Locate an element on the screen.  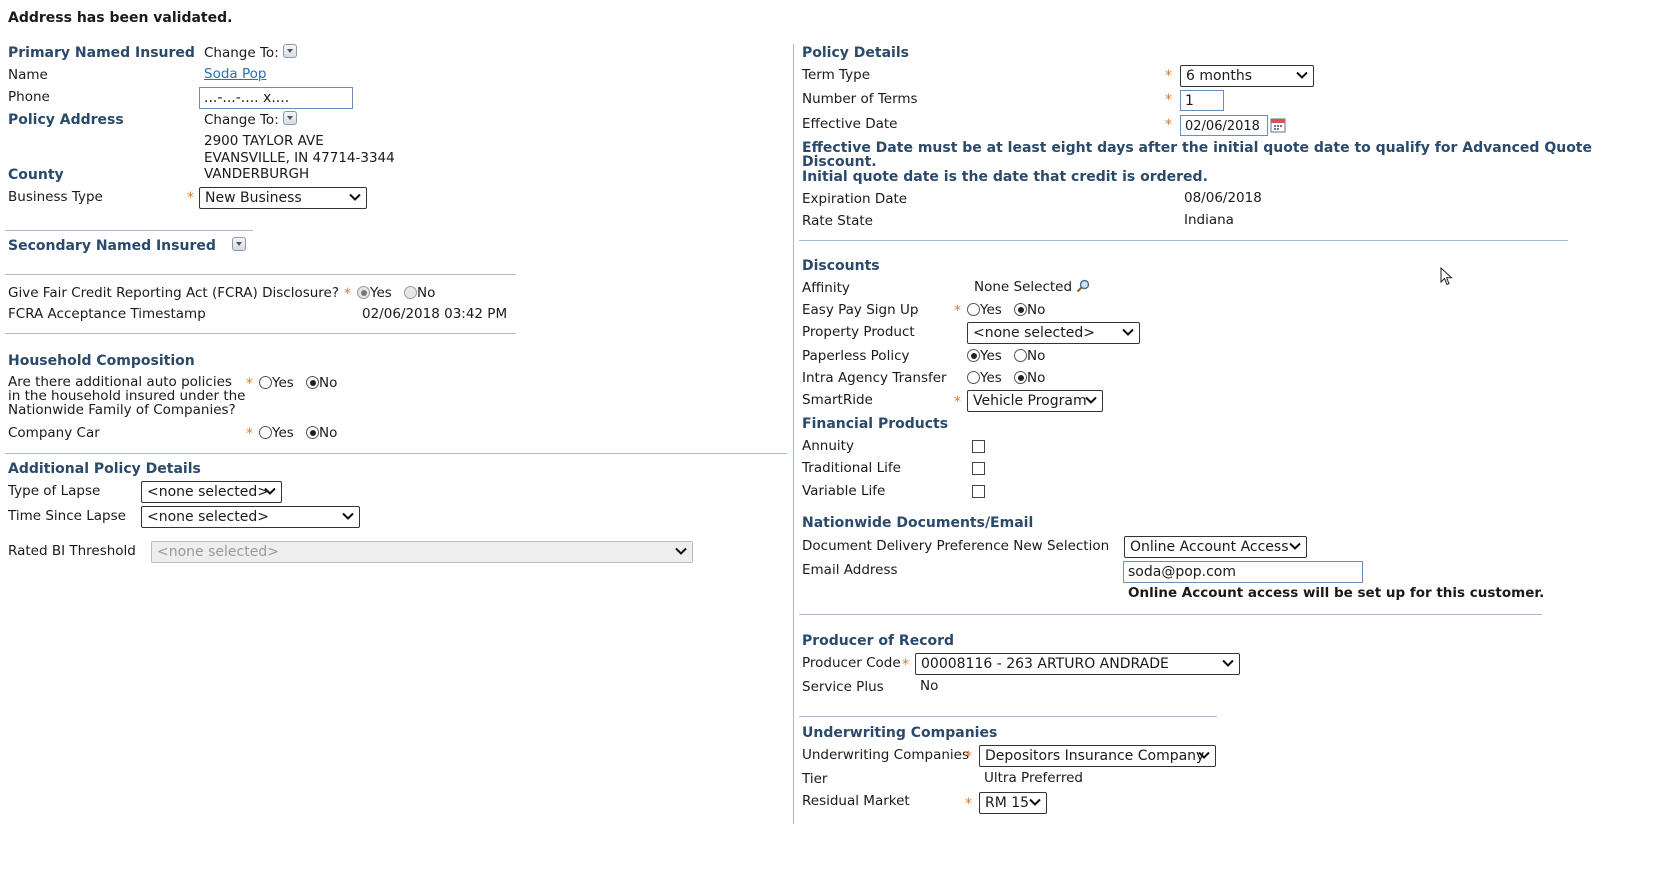
intra-agency-yes-radio is located at coordinates (973, 377).